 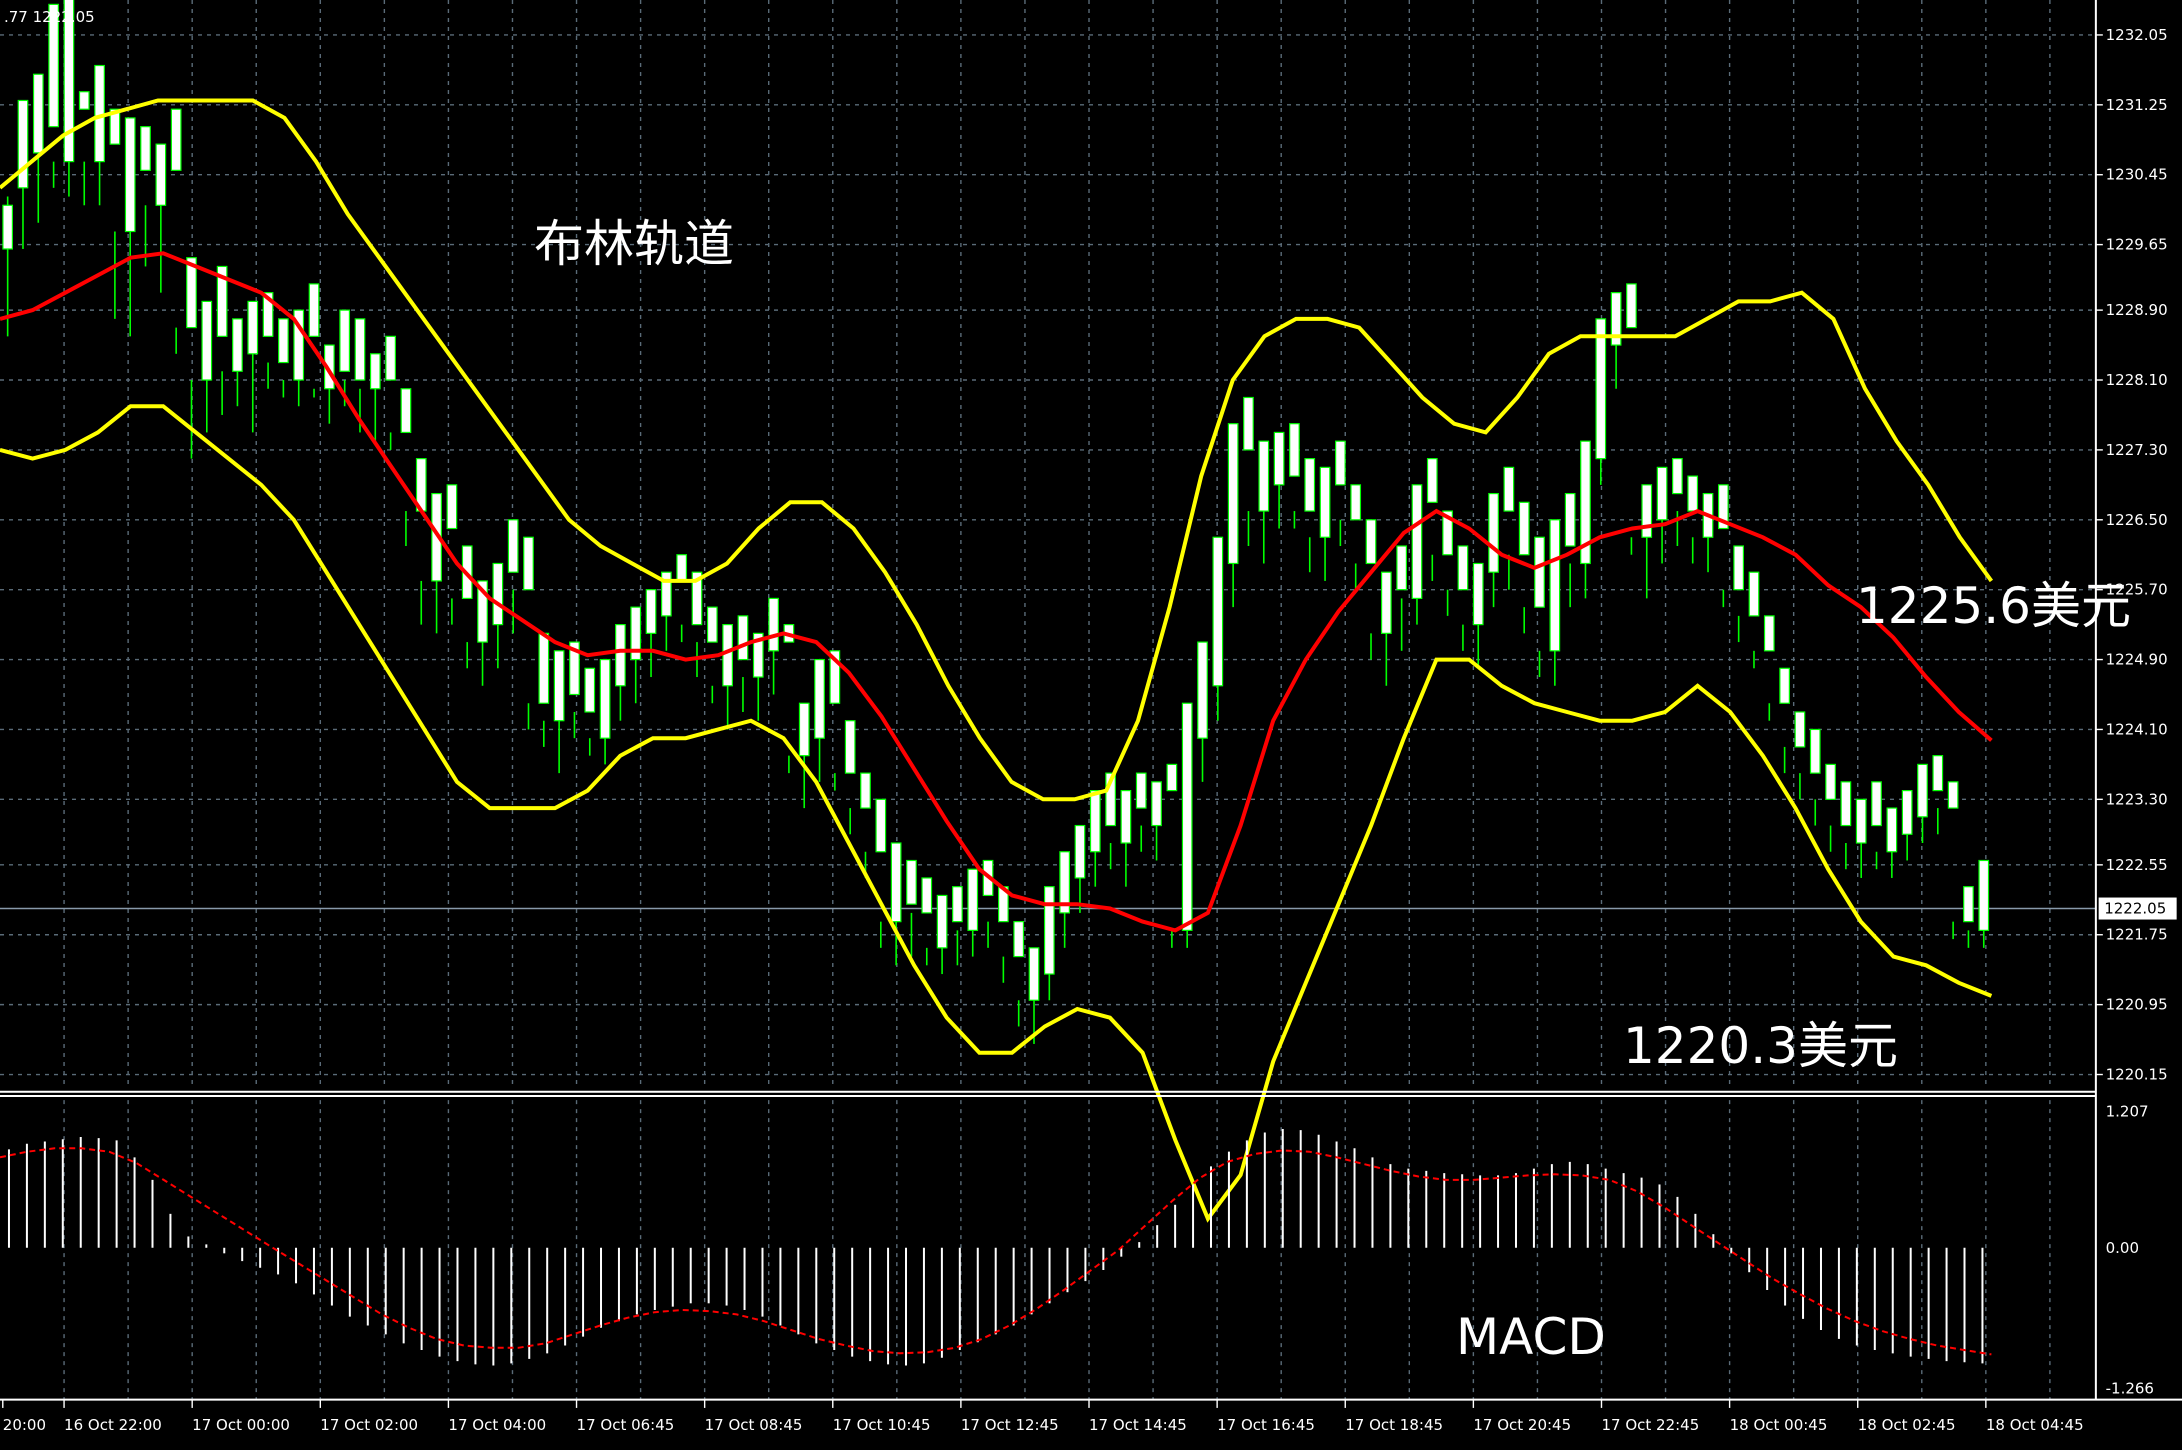 What do you see at coordinates (1760, 1046) in the screenshot?
I see `lower-target-annotation: 1220.3美元` at bounding box center [1760, 1046].